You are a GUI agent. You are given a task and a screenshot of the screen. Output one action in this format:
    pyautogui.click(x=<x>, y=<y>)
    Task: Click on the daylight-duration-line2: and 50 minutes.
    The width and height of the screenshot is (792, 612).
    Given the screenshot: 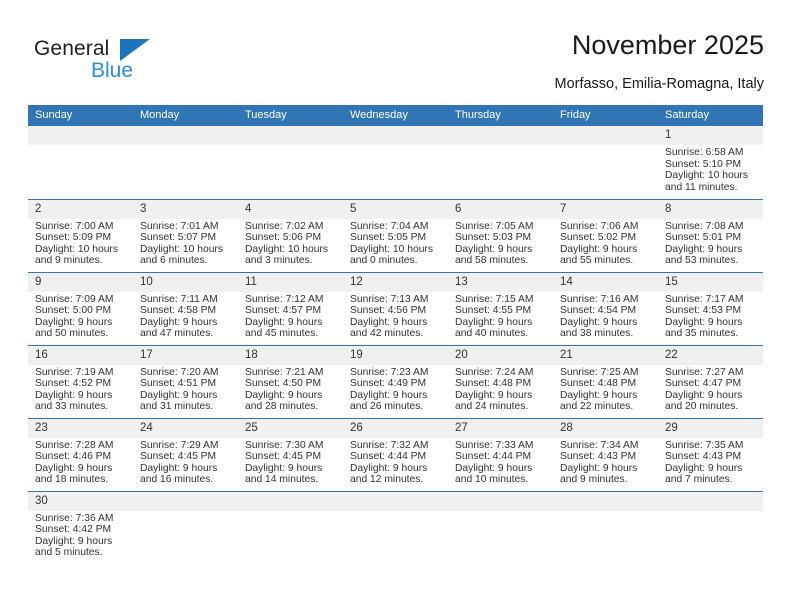 What is the action you would take?
    pyautogui.click(x=72, y=334)
    